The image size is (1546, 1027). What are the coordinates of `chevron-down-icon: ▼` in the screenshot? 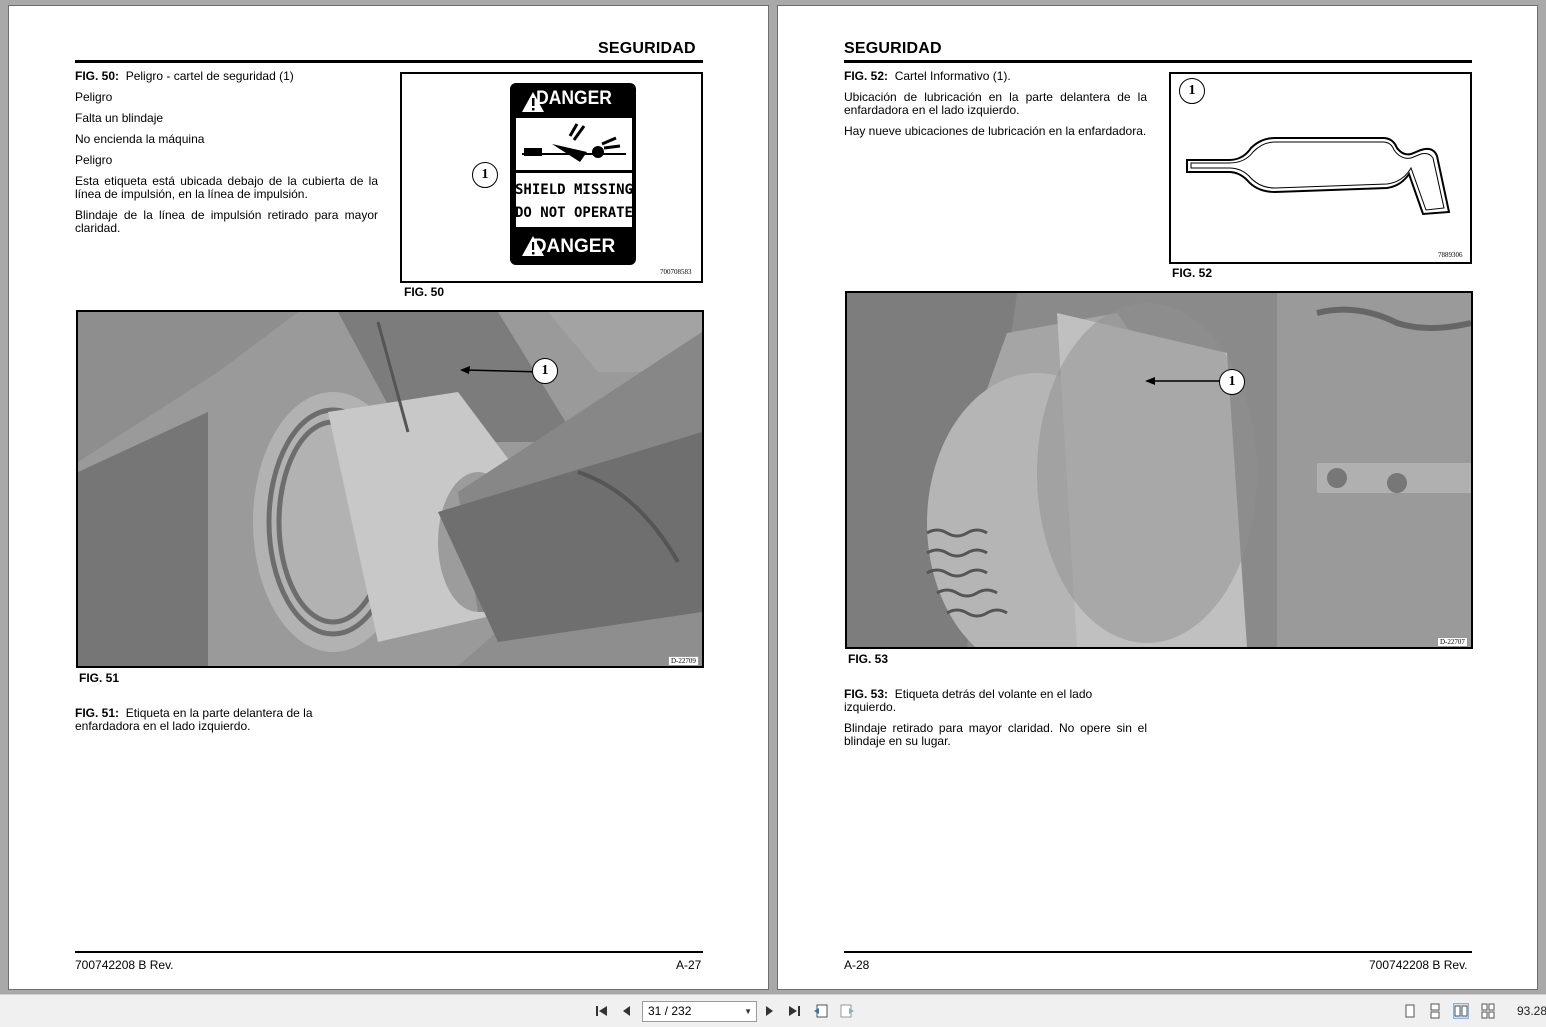 It's located at (748, 1011).